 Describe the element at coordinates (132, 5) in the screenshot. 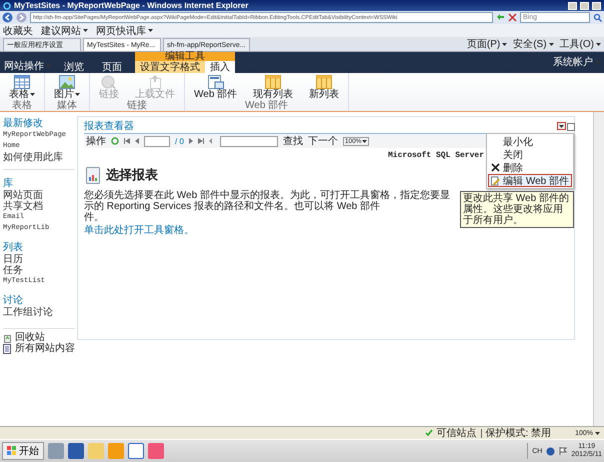

I see `window-title: MyTestSites - MyReportWebPage - Windows Internet Explorer` at that location.